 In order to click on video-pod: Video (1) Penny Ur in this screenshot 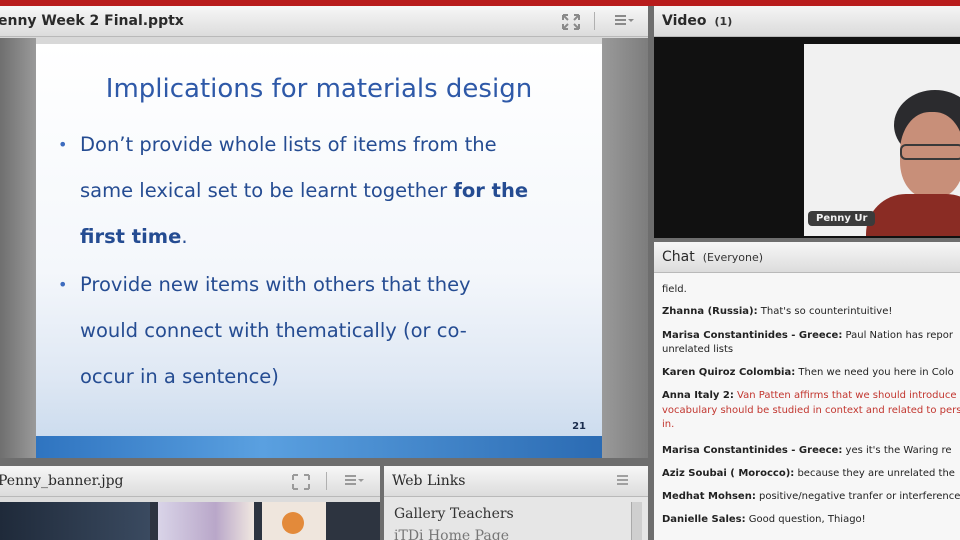, I will do `click(807, 122)`.